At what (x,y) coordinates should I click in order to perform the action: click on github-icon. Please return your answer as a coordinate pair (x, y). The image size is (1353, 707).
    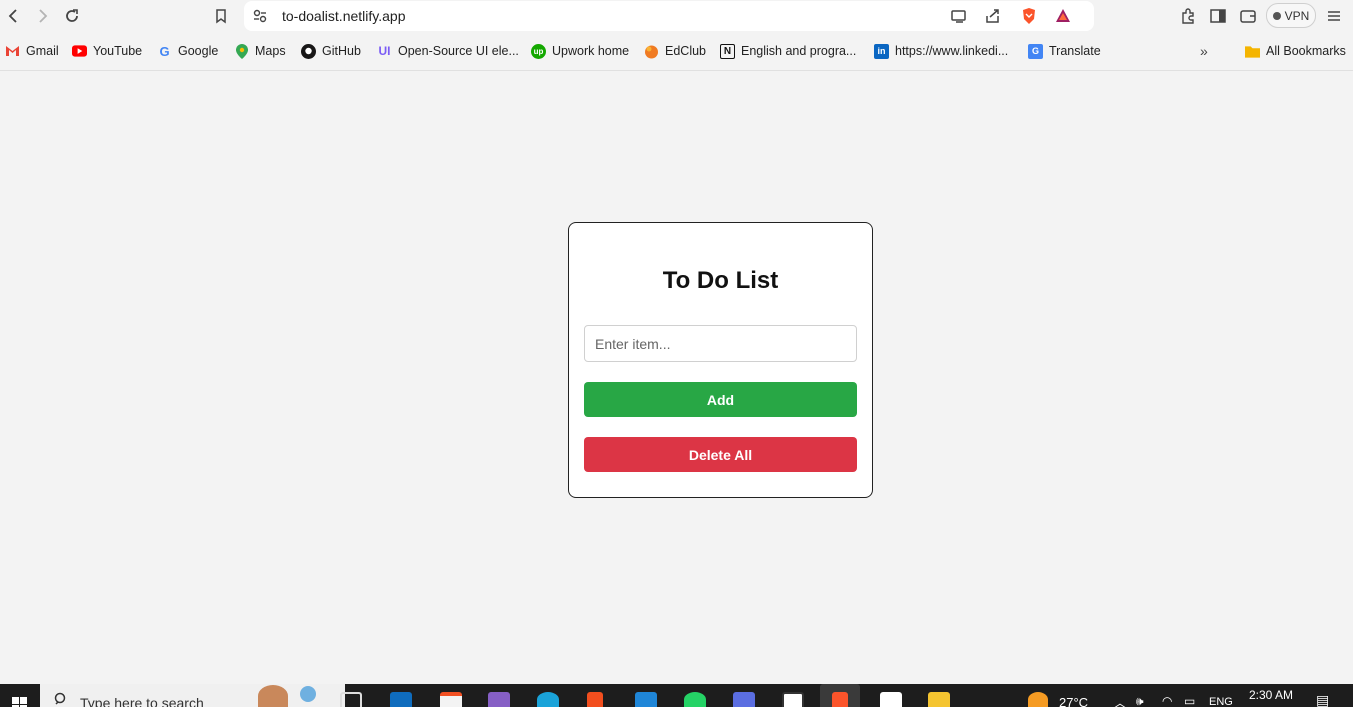
    Looking at the image, I should click on (308, 51).